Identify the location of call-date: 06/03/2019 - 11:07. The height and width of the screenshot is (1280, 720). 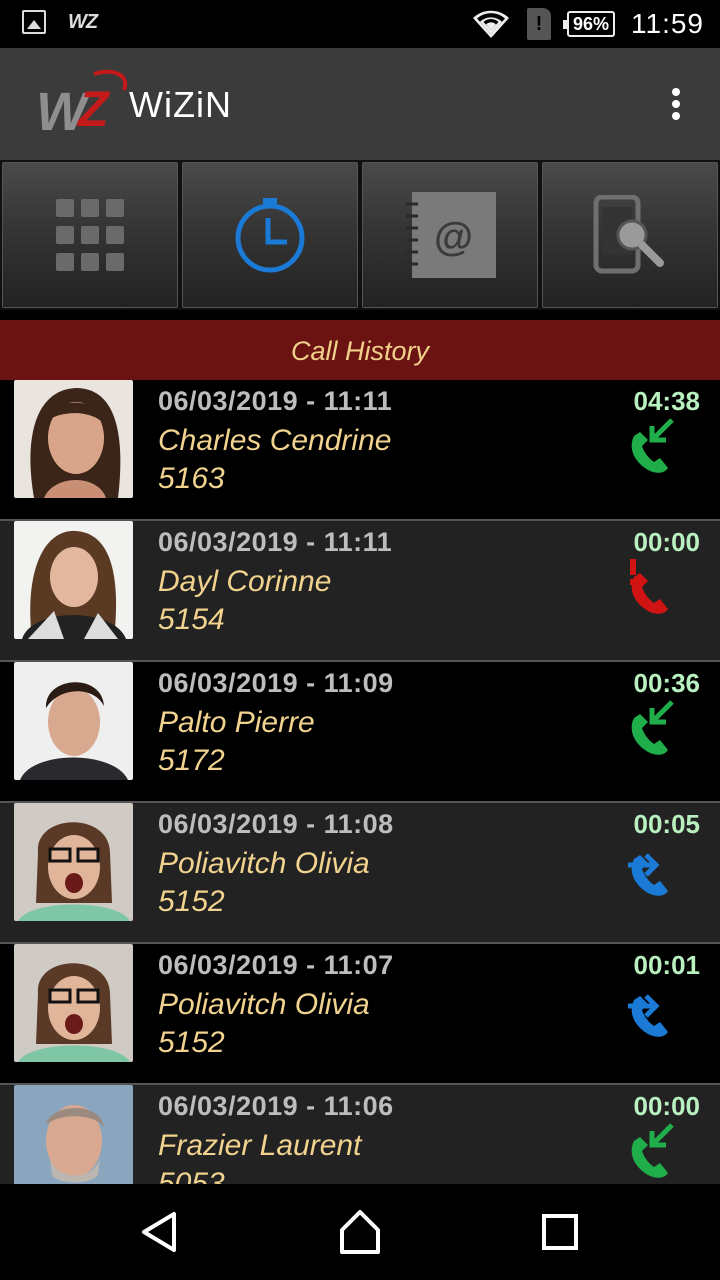
(276, 965).